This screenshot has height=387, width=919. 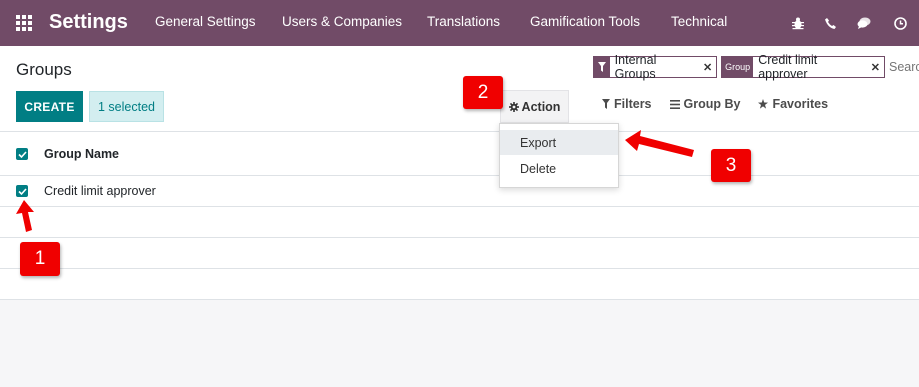 I want to click on delete-menu-item: Delete, so click(x=559, y=168).